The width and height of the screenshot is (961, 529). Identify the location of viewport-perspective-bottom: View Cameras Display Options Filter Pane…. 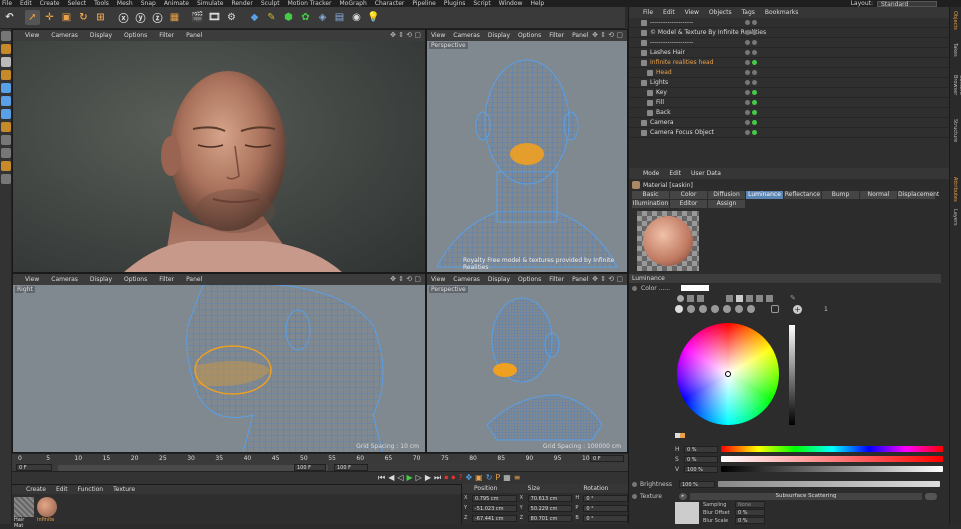
(527, 363).